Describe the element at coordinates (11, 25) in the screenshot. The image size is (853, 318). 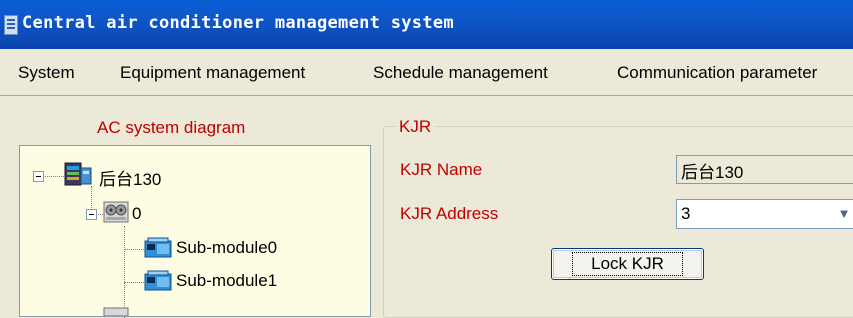
I see `window-icon` at that location.